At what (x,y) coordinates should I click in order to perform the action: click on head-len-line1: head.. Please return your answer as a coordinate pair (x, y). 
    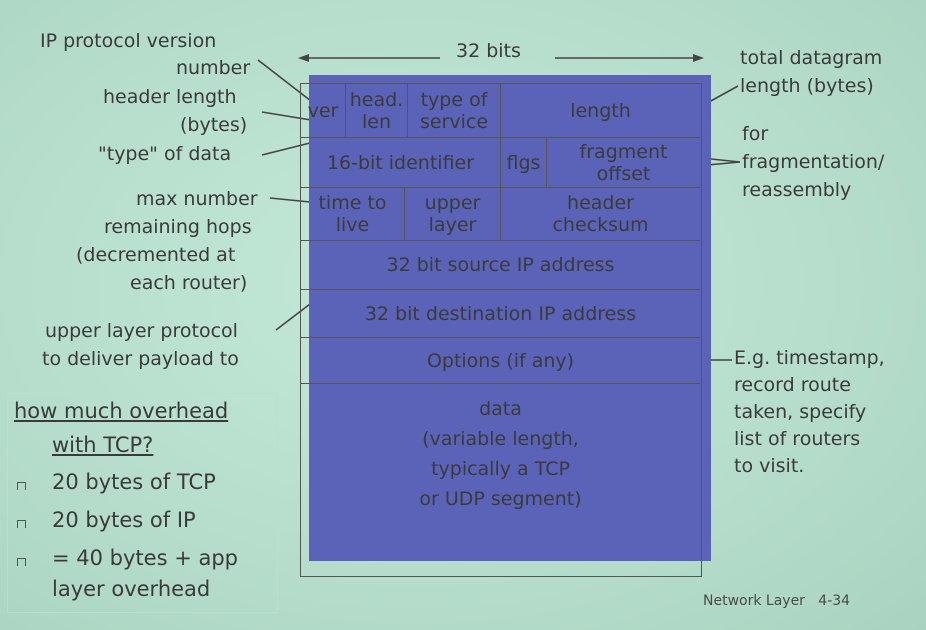
    Looking at the image, I should click on (376, 99).